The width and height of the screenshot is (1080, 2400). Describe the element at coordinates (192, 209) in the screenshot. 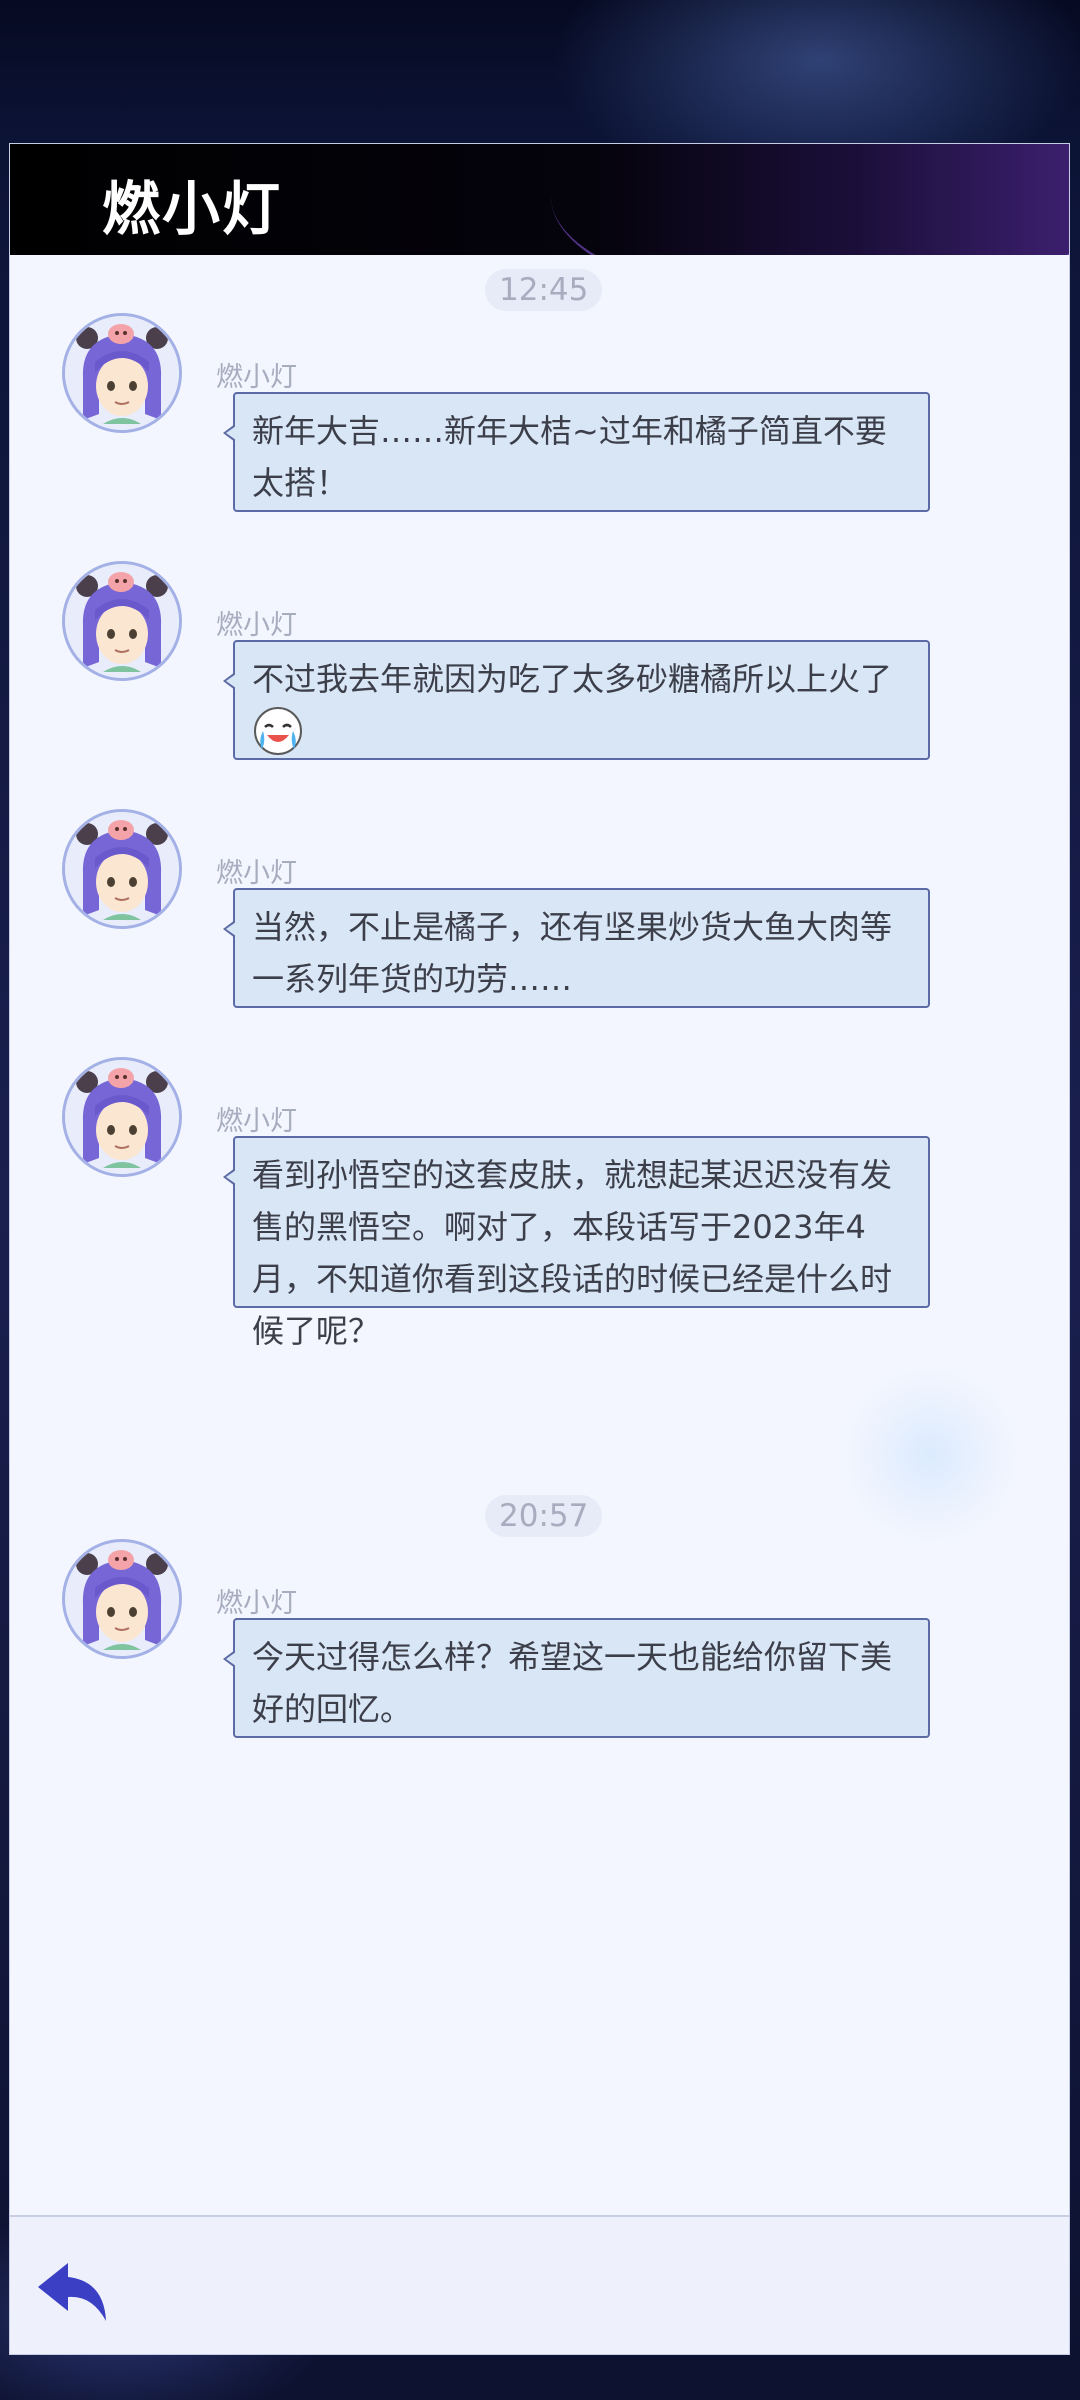

I see `page-title: 燃小灯` at that location.